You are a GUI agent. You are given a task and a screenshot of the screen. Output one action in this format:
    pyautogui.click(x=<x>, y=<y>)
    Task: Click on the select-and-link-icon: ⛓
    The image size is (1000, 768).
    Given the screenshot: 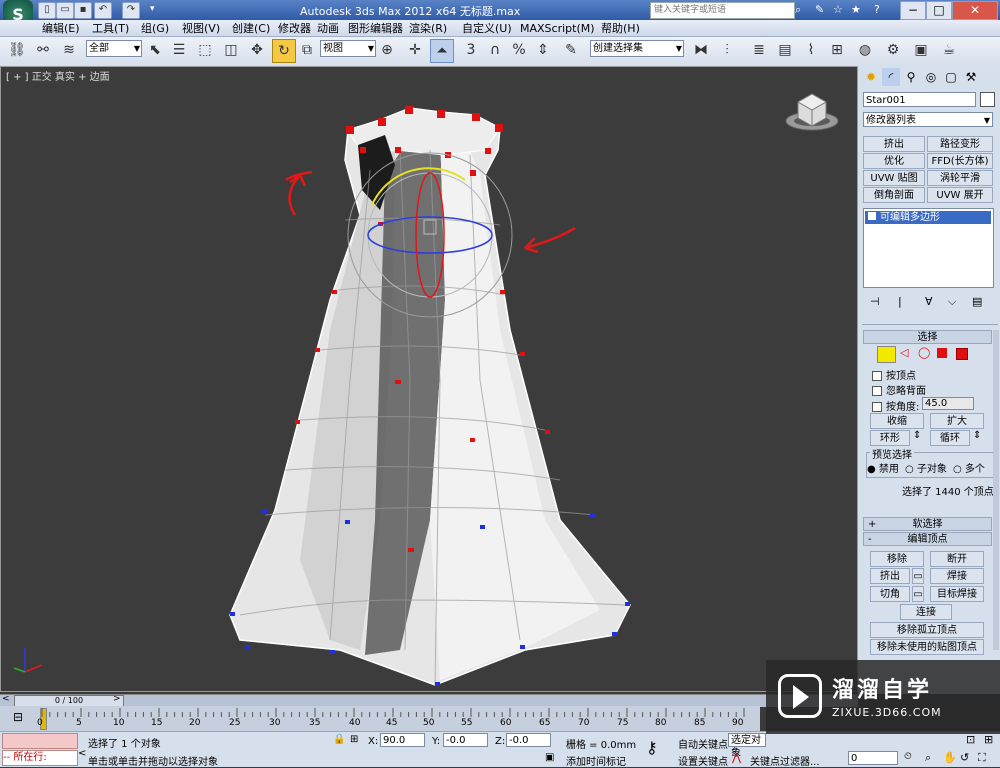 What is the action you would take?
    pyautogui.click(x=17, y=50)
    